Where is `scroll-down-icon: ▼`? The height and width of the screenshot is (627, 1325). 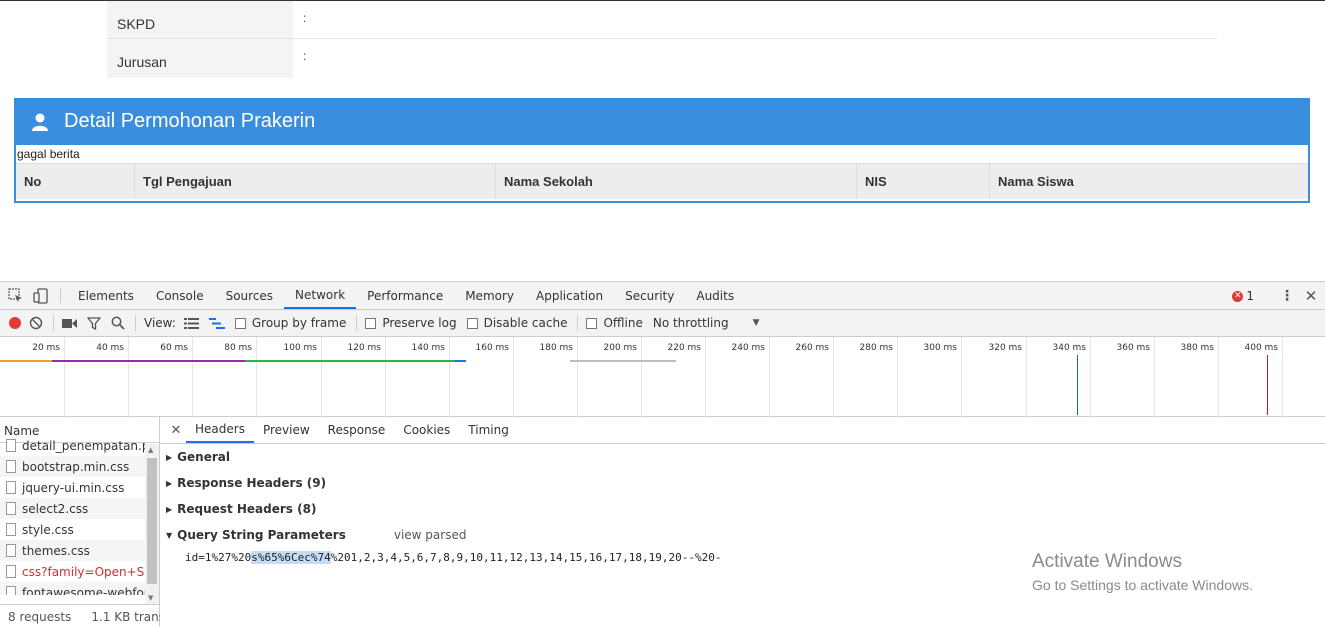
scroll-down-icon: ▼ is located at coordinates (150, 598).